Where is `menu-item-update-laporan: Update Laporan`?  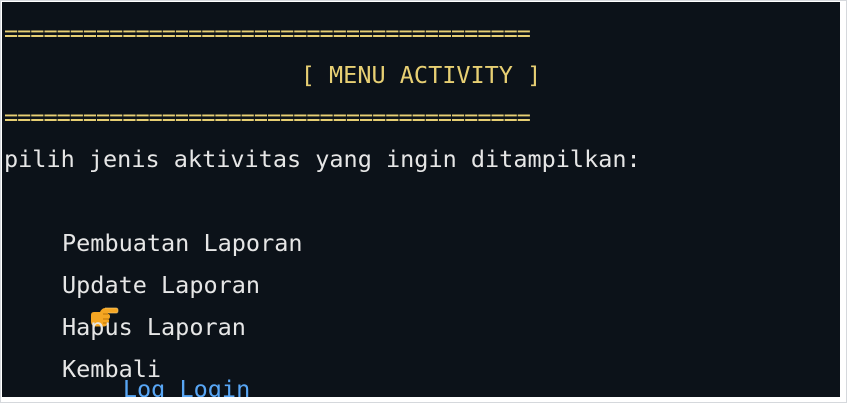
menu-item-update-laporan: Update Laporan is located at coordinates (161, 285).